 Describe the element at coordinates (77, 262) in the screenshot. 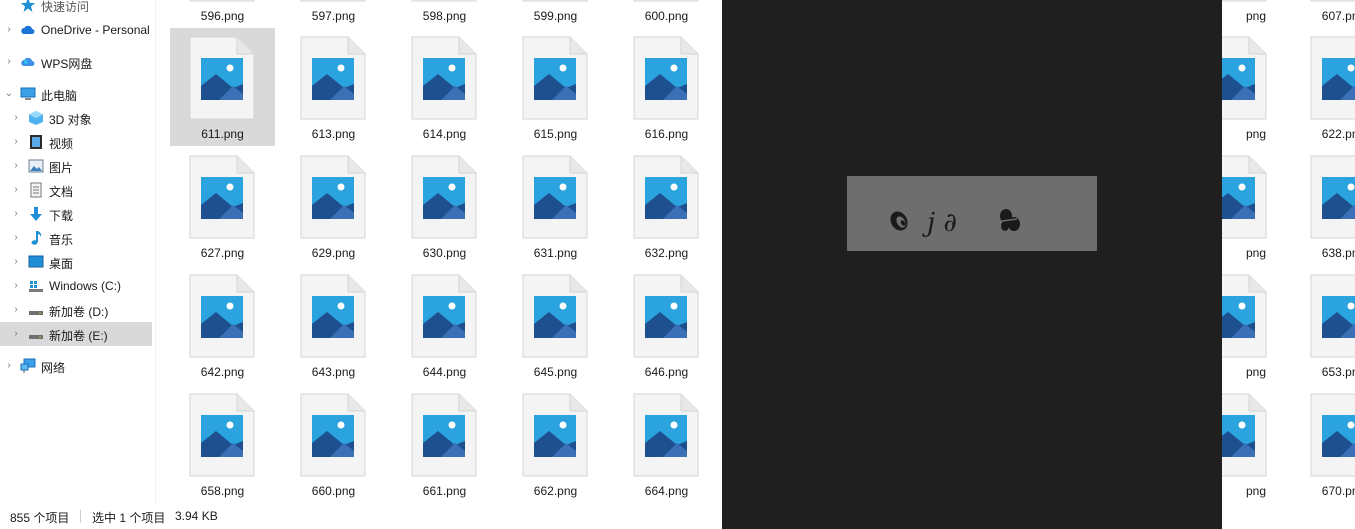

I see `nav-item-desktop: › 桌面` at that location.